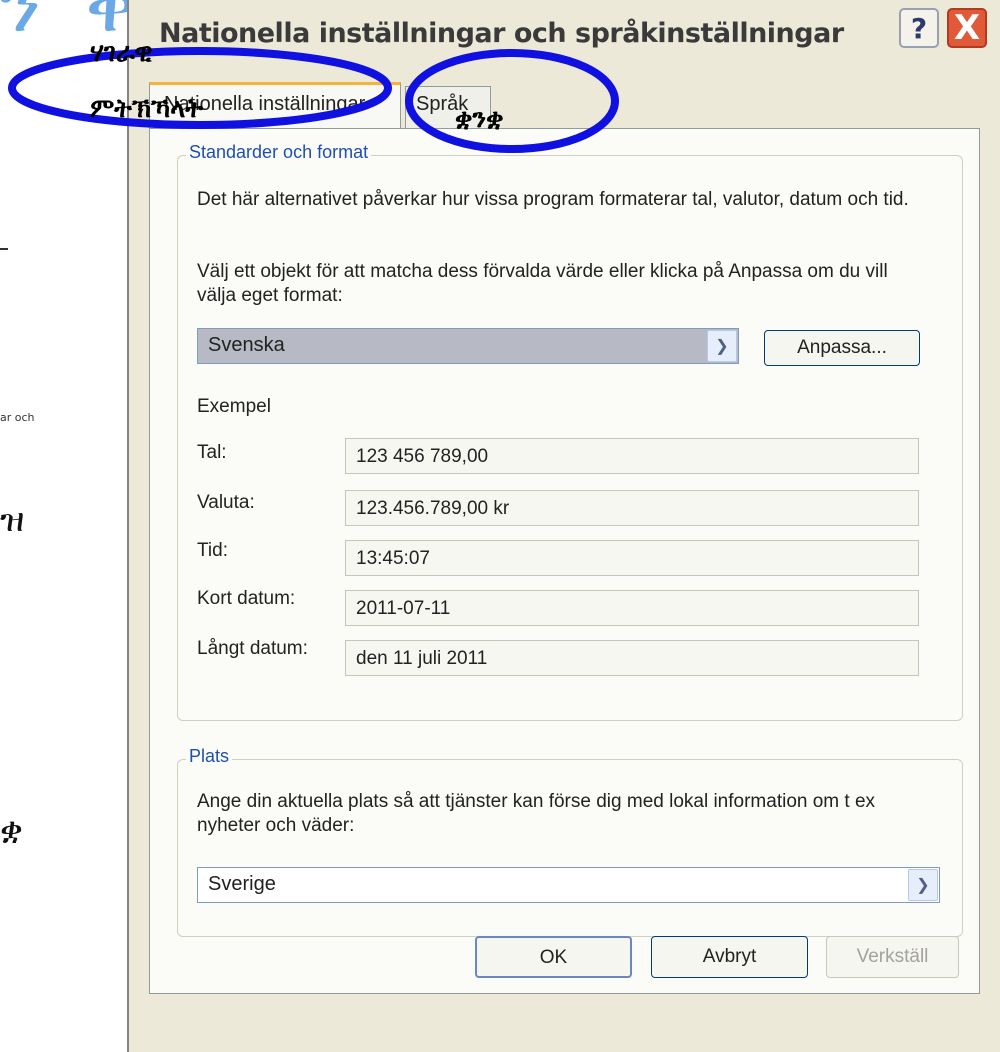 The height and width of the screenshot is (1052, 1000). I want to click on example-label-long-date: Långt datum:, so click(252, 648).